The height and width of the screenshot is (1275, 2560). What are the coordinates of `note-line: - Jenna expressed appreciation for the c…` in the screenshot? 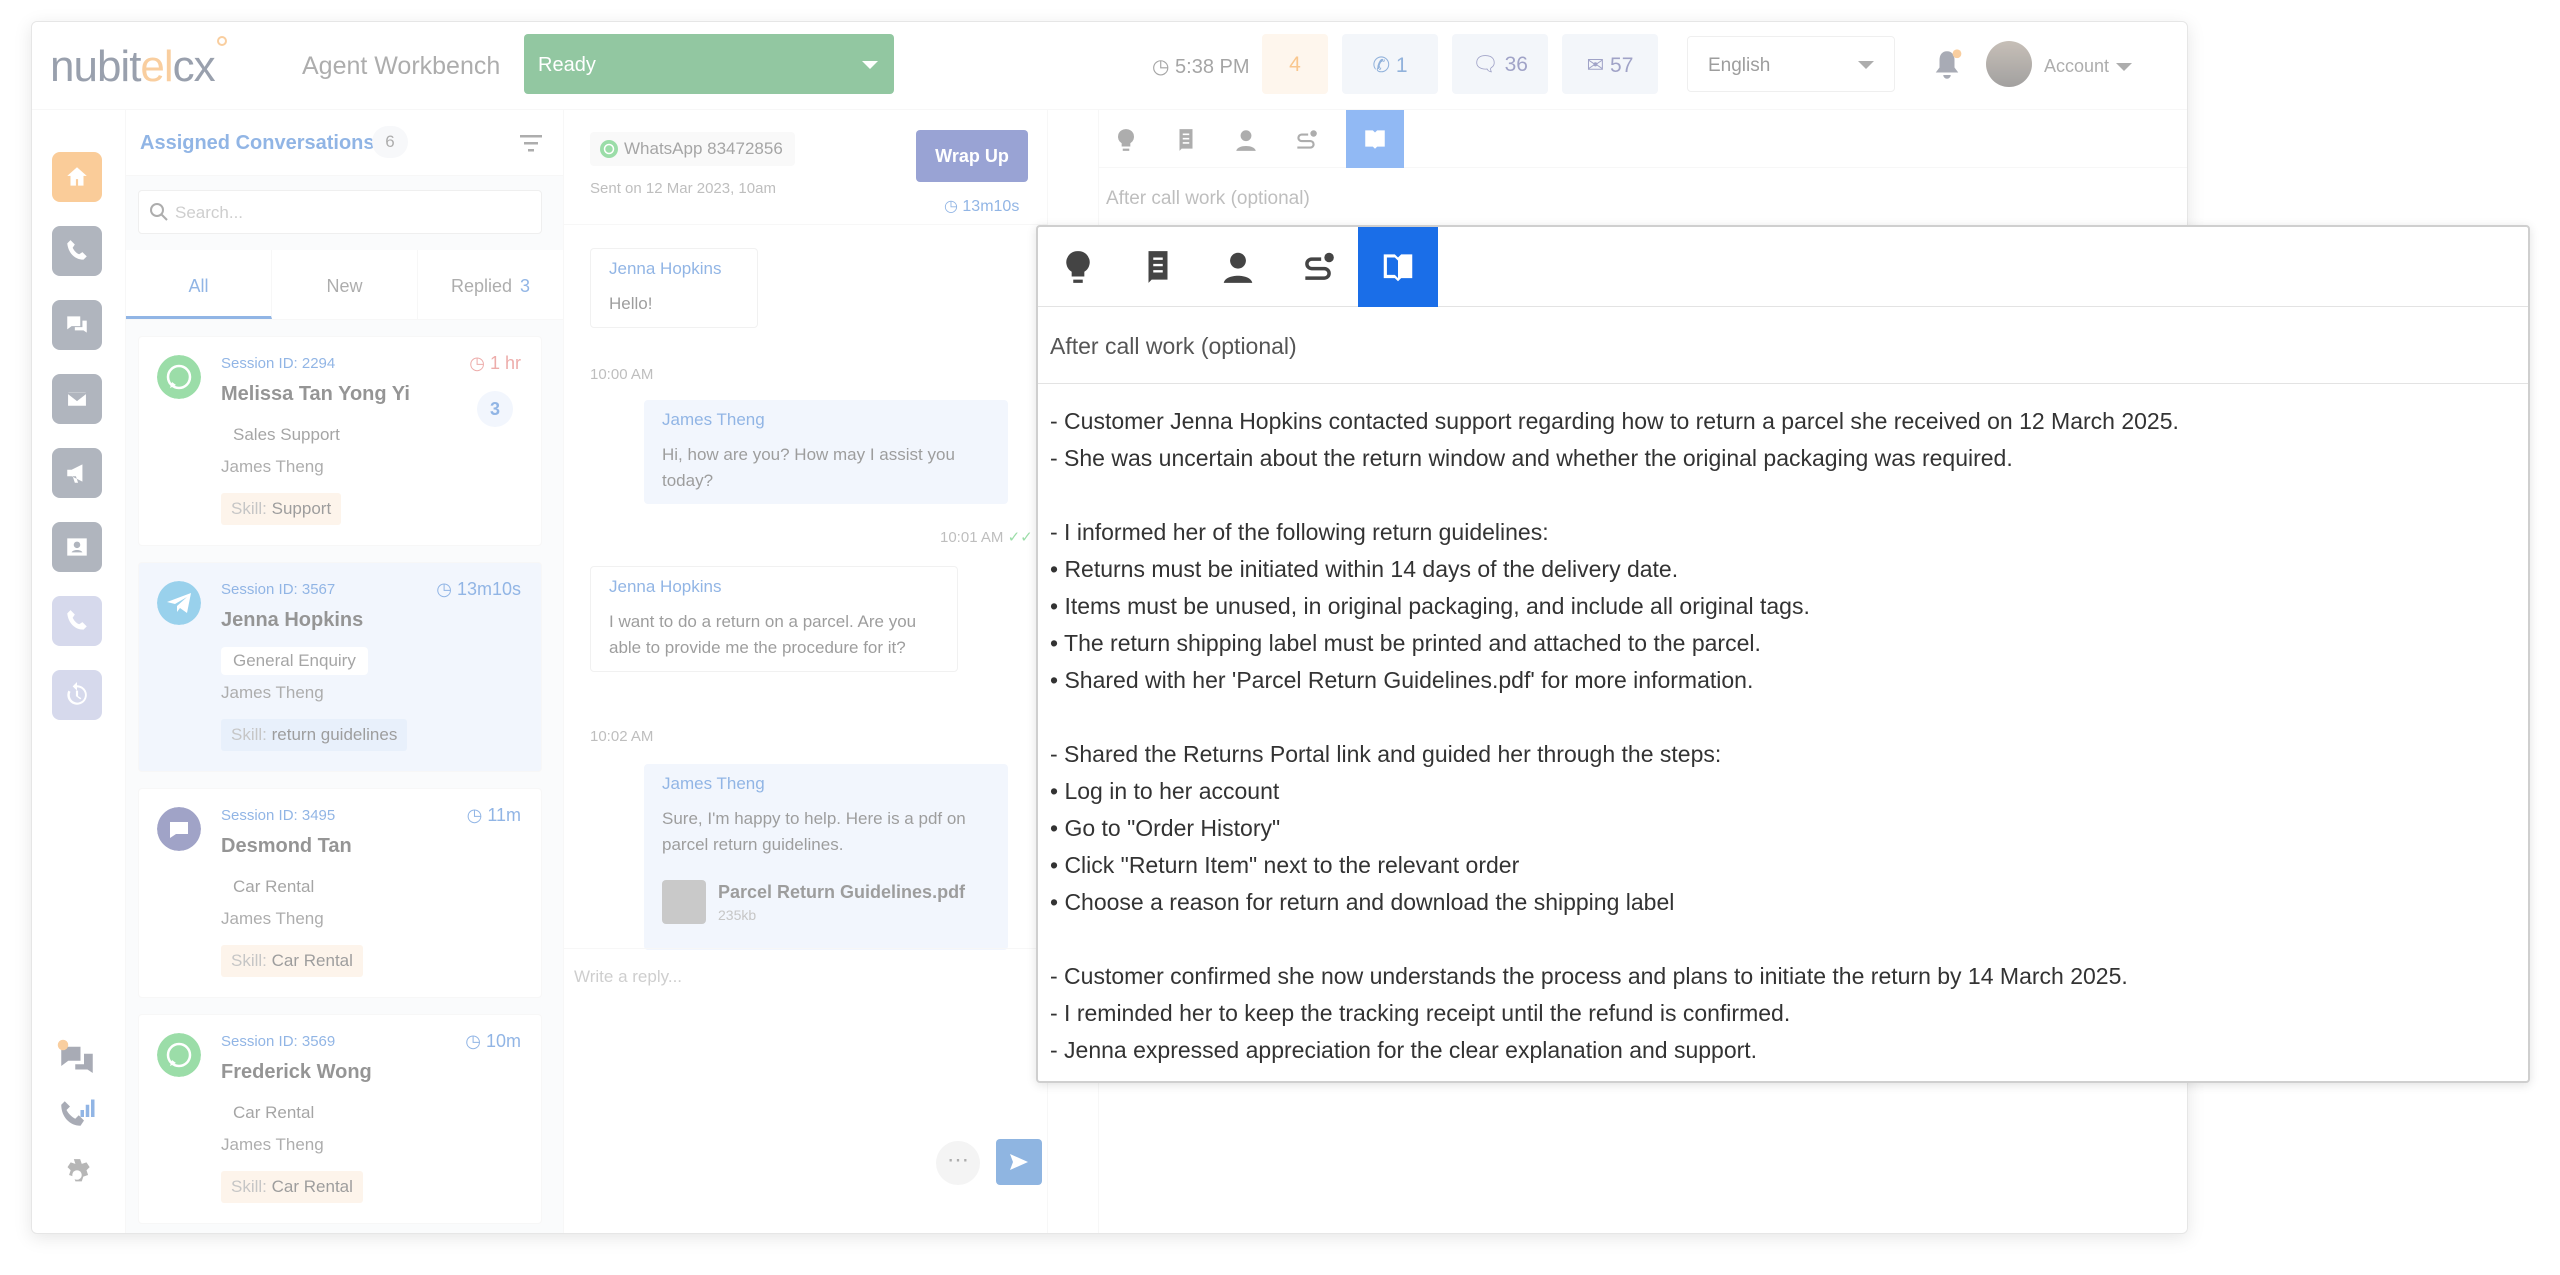 It's located at (1404, 1050).